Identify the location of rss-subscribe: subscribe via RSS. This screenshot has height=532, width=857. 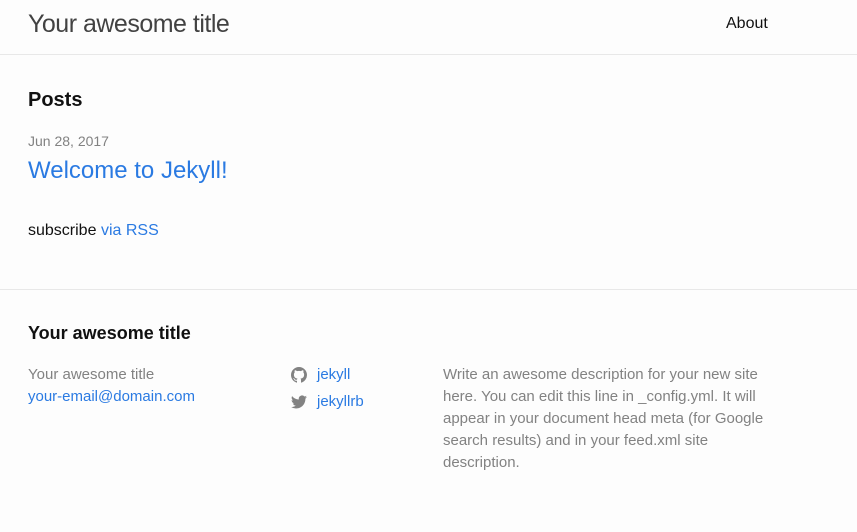
(93, 231).